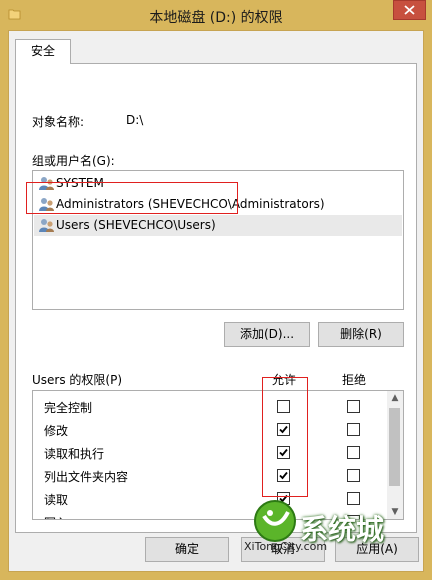 The width and height of the screenshot is (432, 580). I want to click on permission-name: 读取, so click(56, 500).